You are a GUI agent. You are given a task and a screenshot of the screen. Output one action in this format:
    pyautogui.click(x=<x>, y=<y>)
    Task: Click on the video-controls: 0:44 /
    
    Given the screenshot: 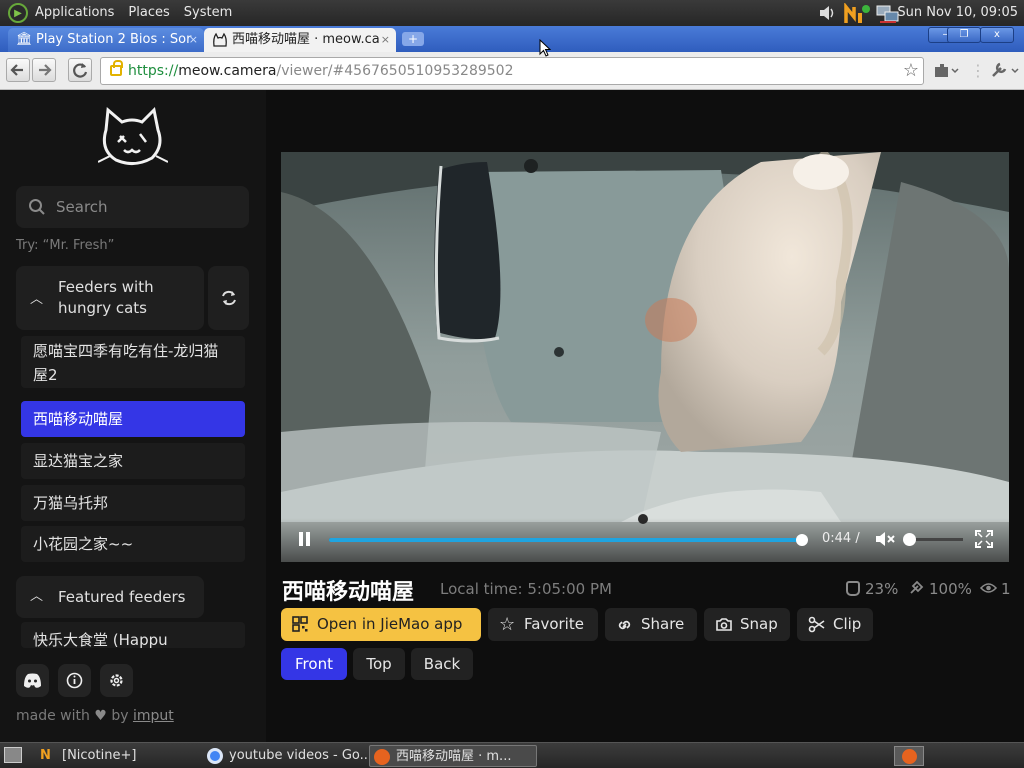 What is the action you would take?
    pyautogui.click(x=645, y=540)
    